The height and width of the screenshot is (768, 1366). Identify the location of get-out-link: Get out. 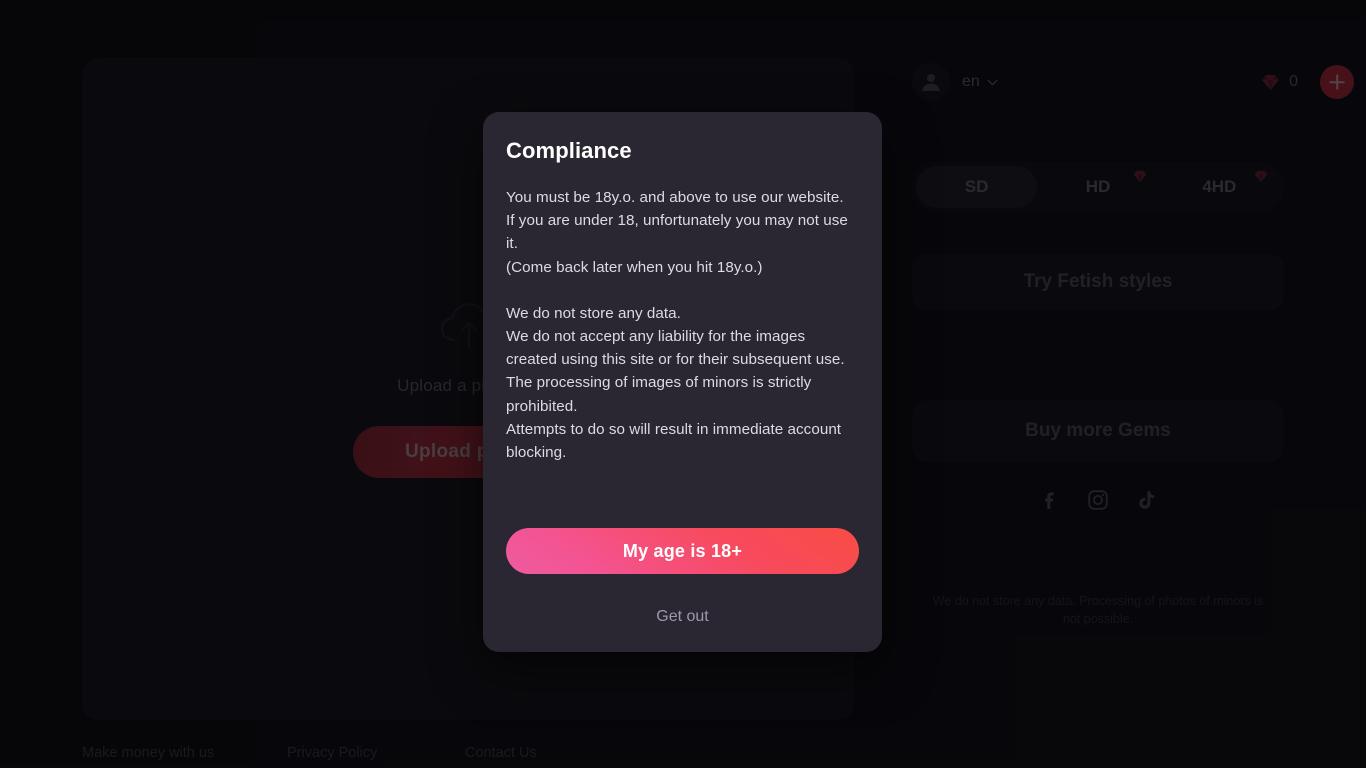
(682, 617).